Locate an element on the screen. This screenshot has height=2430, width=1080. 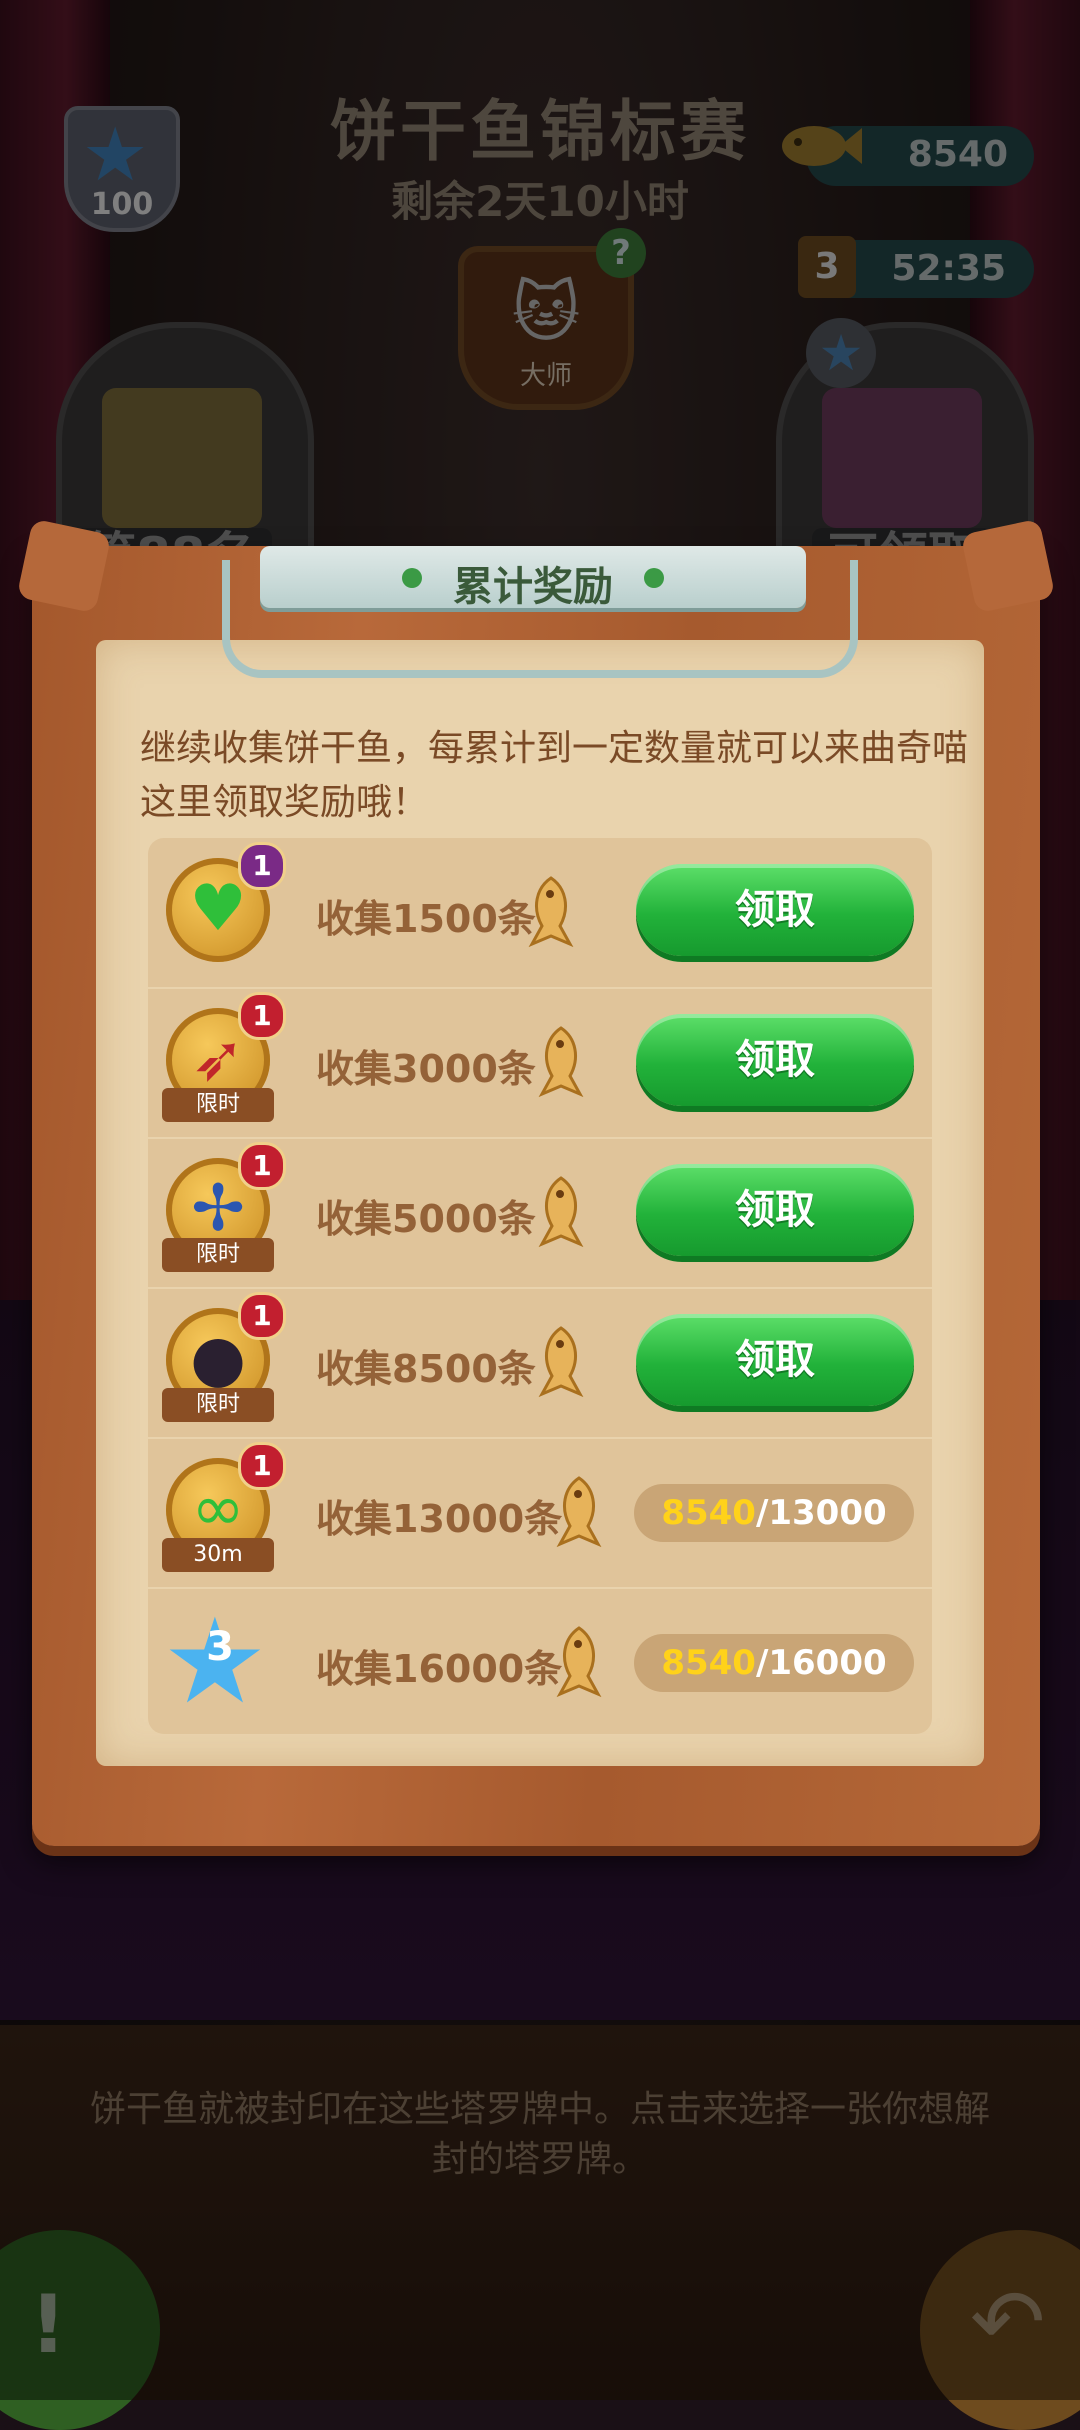
reward-row: ● 1 限时 收集8500条 领取 is located at coordinates (540, 1363).